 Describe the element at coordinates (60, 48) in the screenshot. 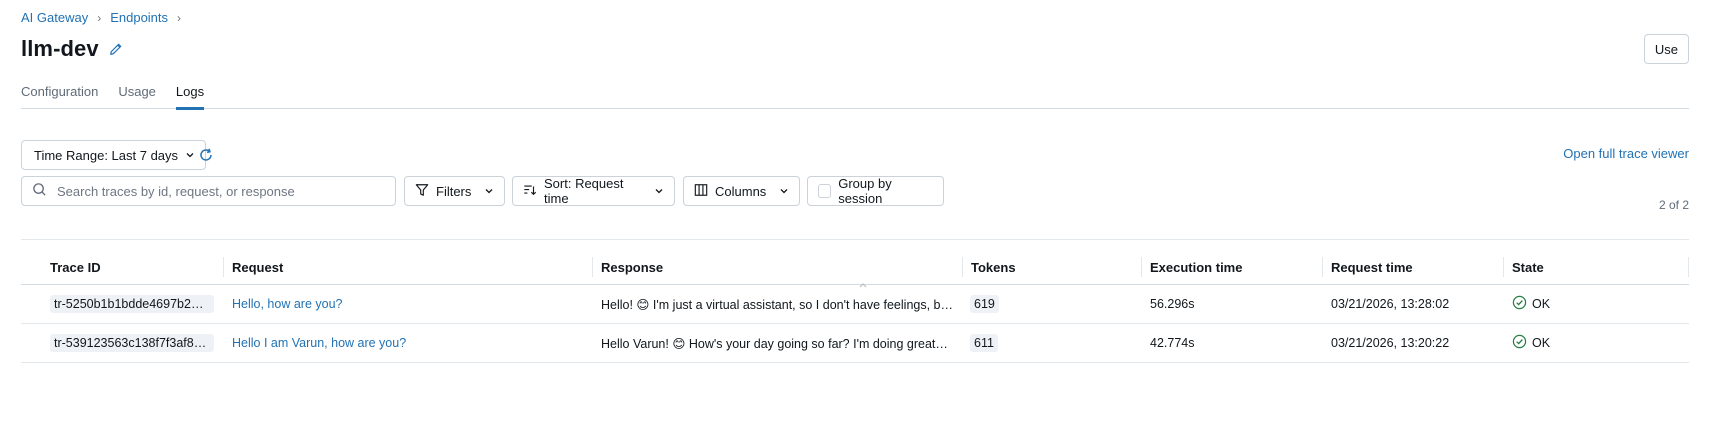

I see `page-title: llm-dev` at that location.